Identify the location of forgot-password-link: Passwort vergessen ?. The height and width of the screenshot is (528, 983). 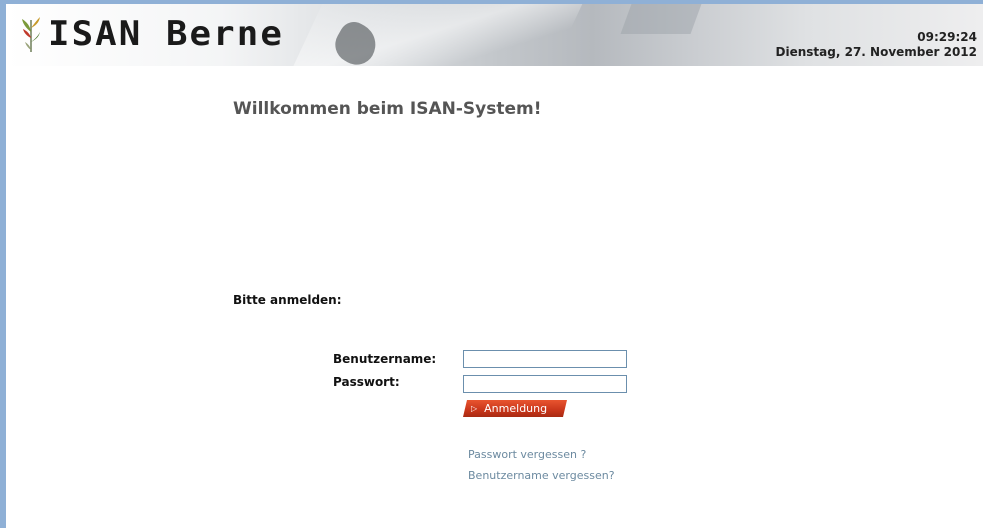
(527, 454).